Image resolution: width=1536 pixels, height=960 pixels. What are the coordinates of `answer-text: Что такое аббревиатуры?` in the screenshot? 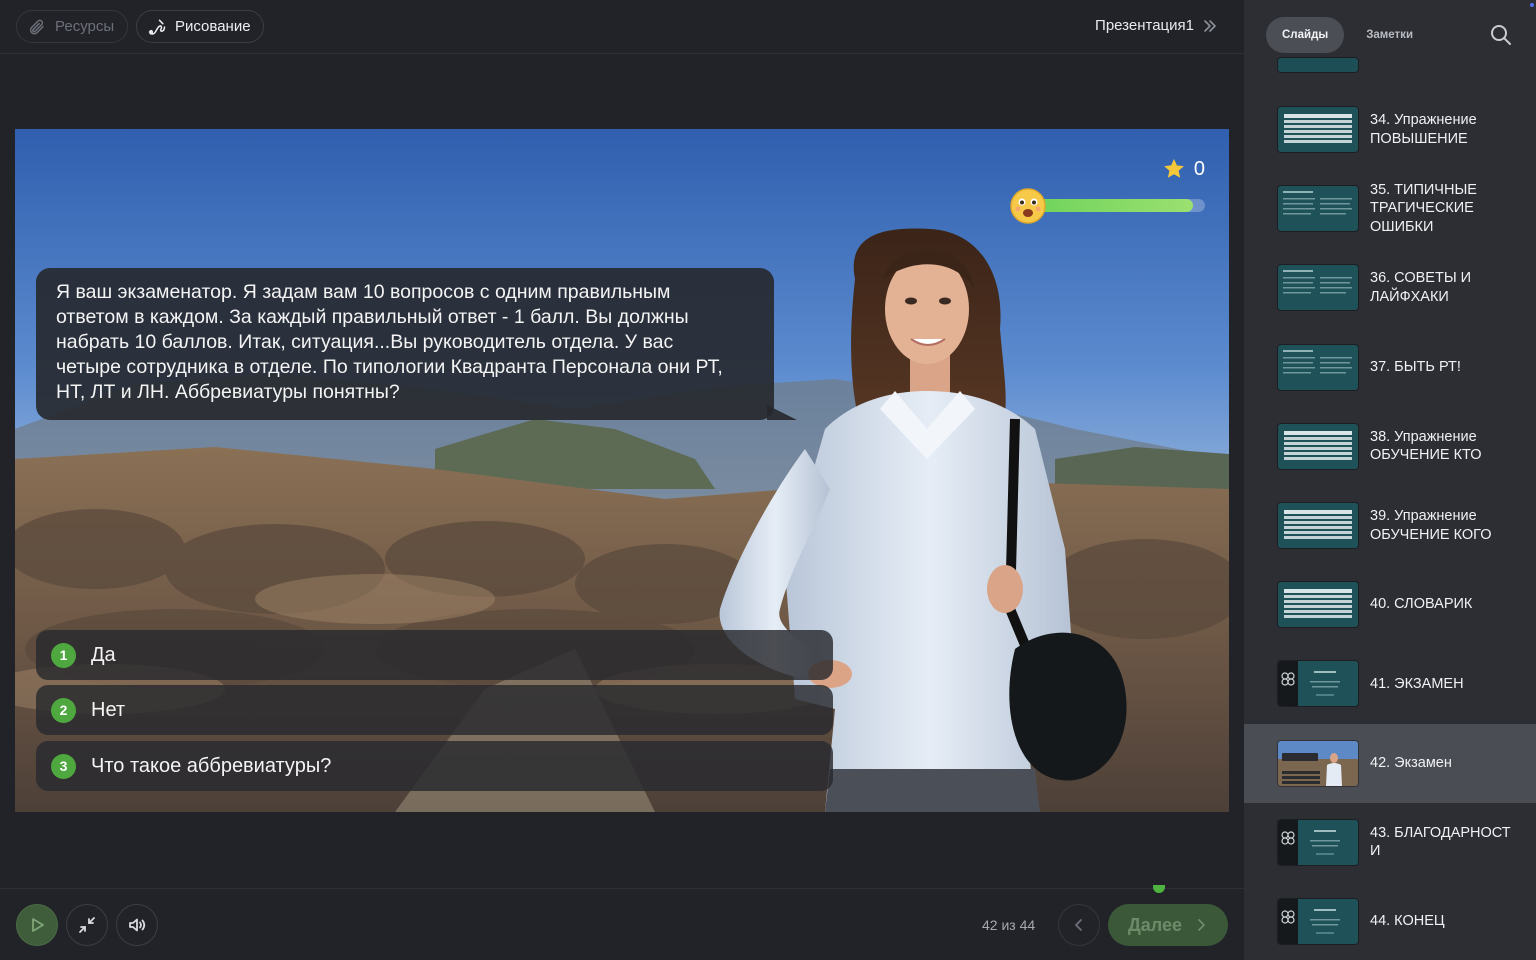 It's located at (211, 765).